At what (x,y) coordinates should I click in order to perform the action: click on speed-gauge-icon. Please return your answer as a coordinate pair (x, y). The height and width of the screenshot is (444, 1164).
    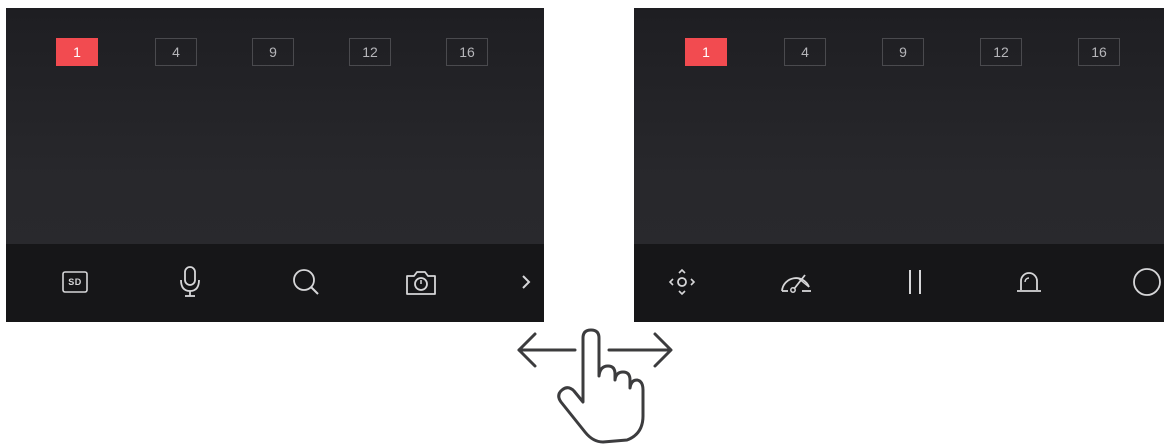
    Looking at the image, I should click on (796, 283).